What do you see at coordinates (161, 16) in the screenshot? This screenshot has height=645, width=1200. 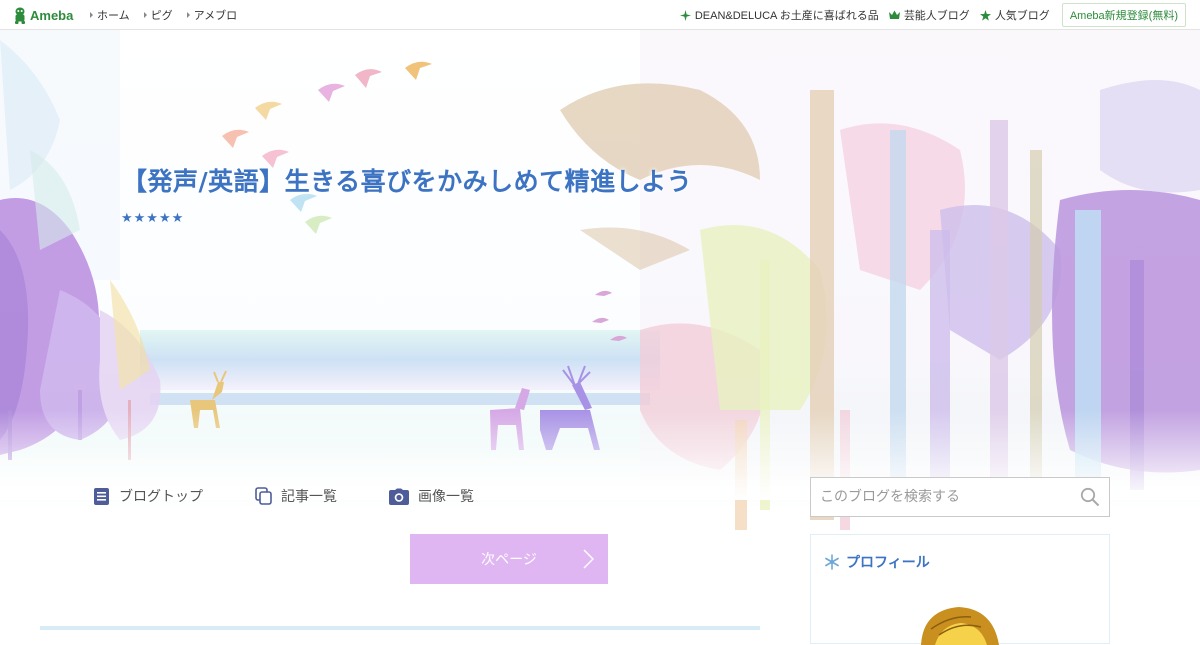 I see `nav-pigg-label: ピグ` at bounding box center [161, 16].